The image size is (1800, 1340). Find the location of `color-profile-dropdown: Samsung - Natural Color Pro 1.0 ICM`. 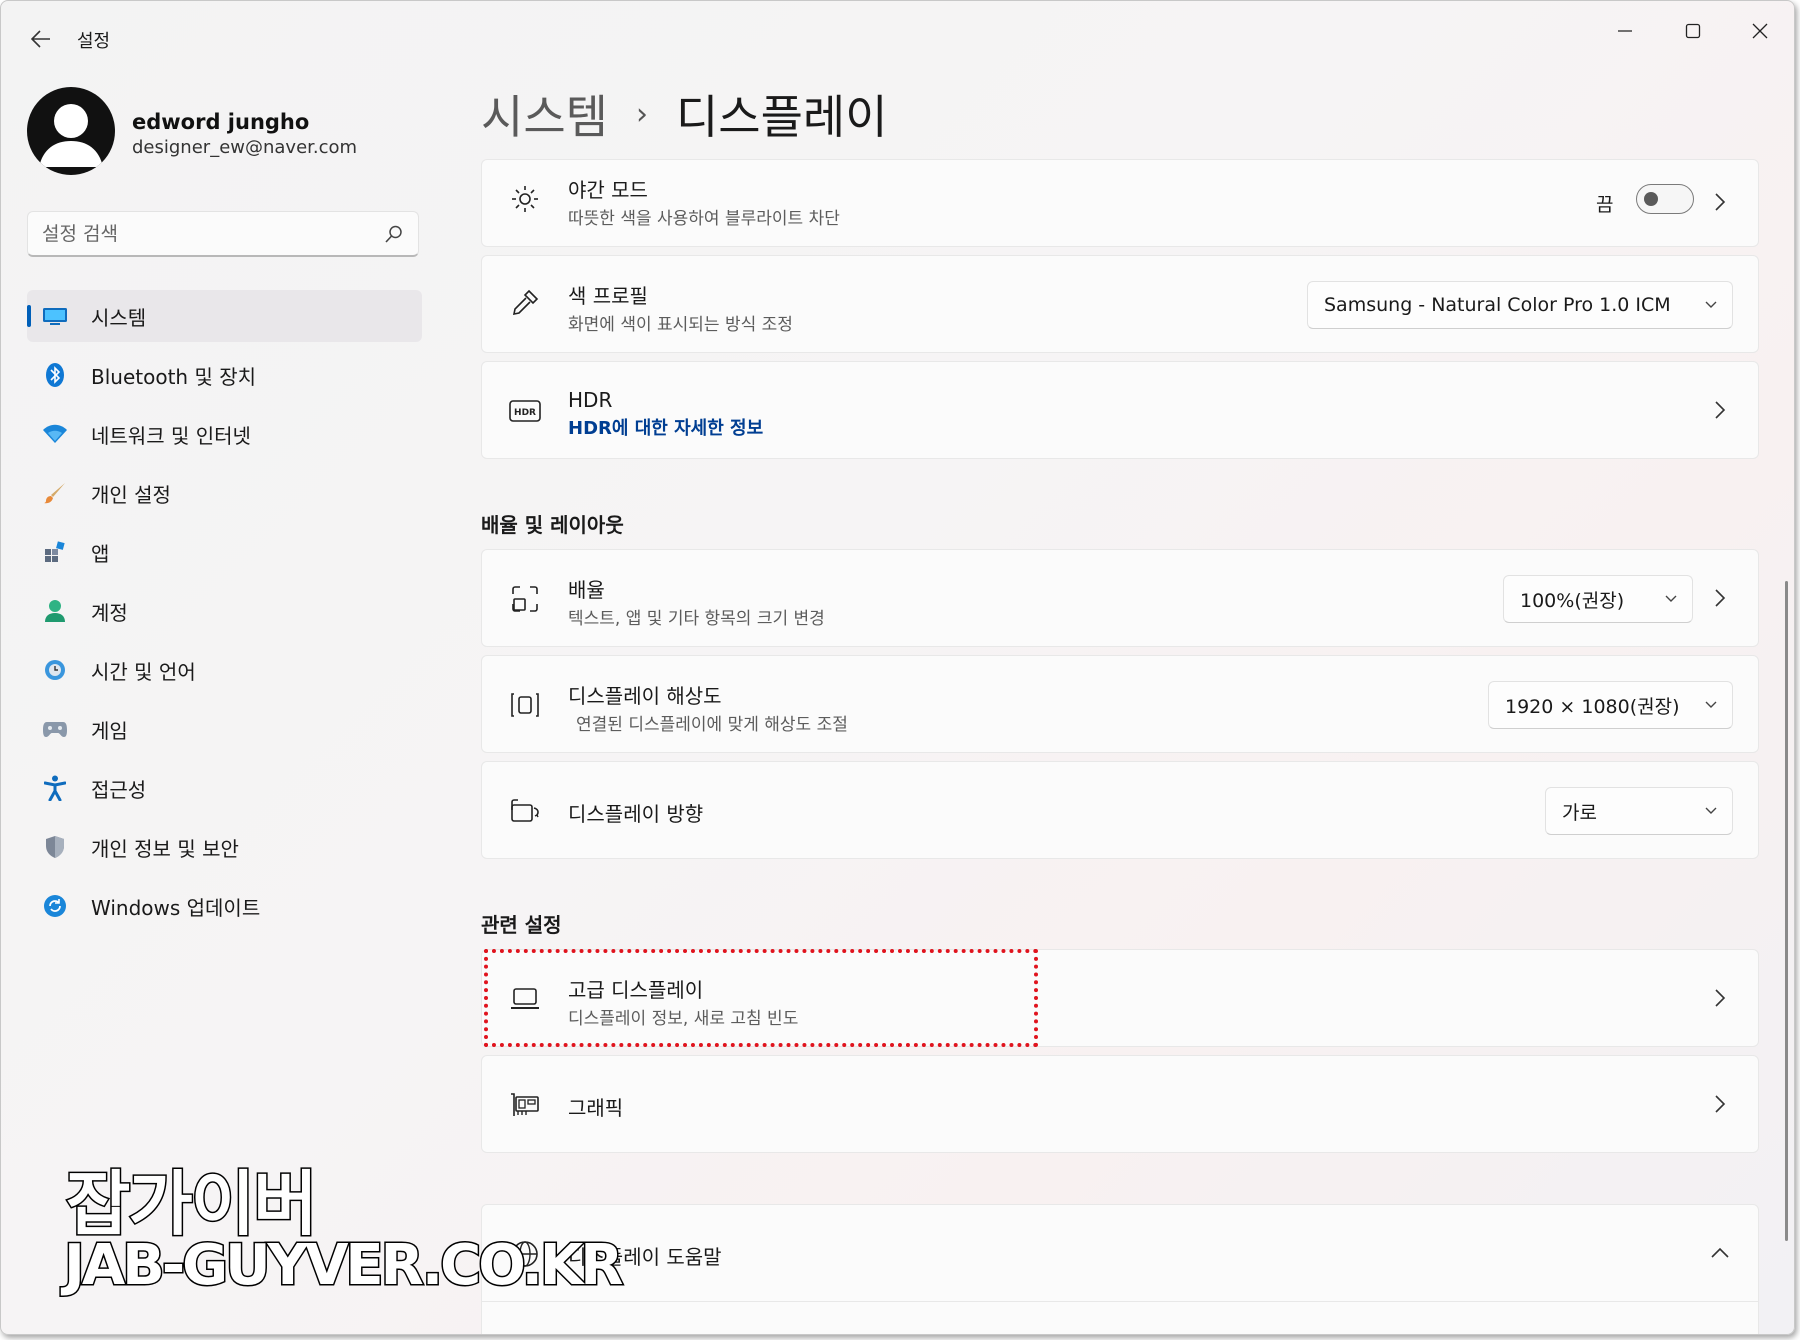

color-profile-dropdown: Samsung - Natural Color Pro 1.0 ICM is located at coordinates (1520, 305).